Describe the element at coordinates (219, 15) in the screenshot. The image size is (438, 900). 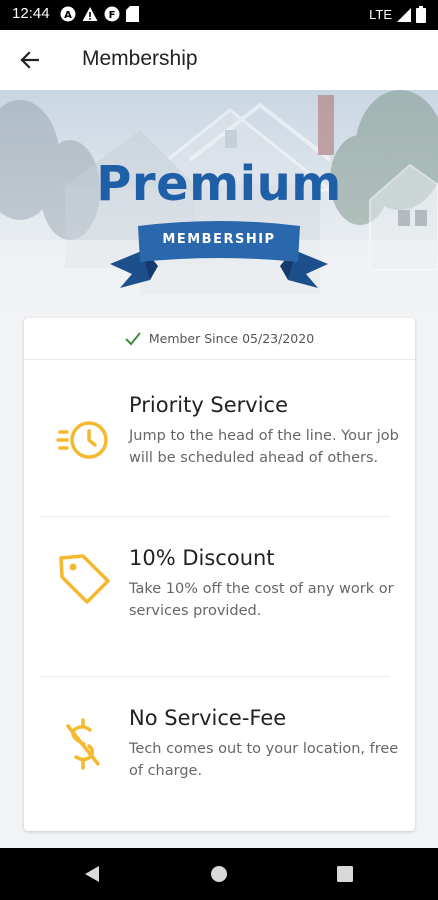
I see `status-bar: 12:44 A F LTE` at that location.